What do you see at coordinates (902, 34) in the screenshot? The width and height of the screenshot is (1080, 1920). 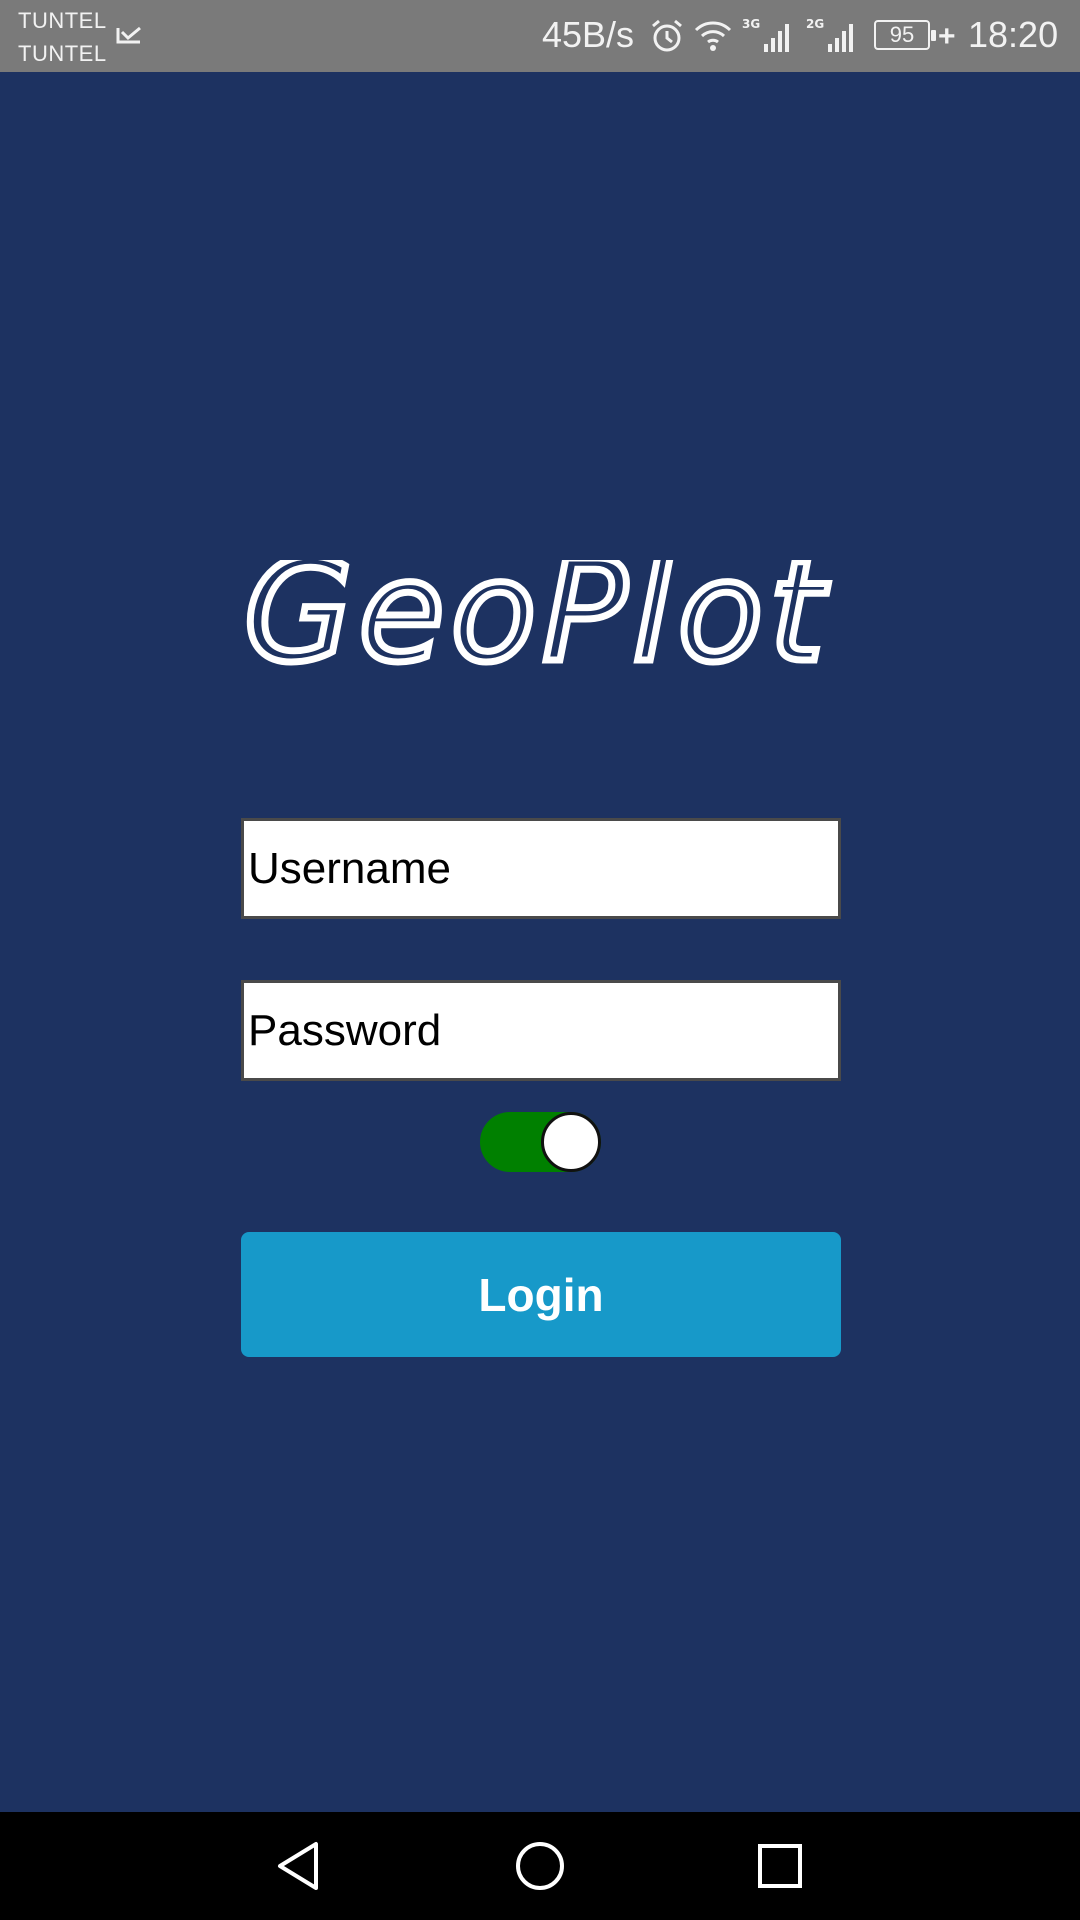 I see `battery-level: 95` at bounding box center [902, 34].